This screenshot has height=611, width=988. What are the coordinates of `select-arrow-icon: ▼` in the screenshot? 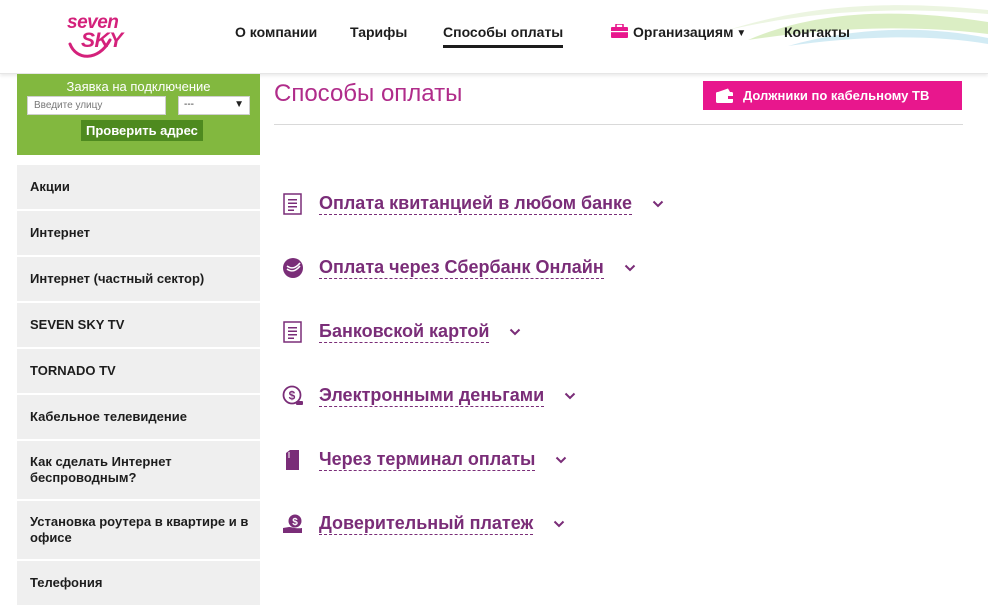 It's located at (239, 104).